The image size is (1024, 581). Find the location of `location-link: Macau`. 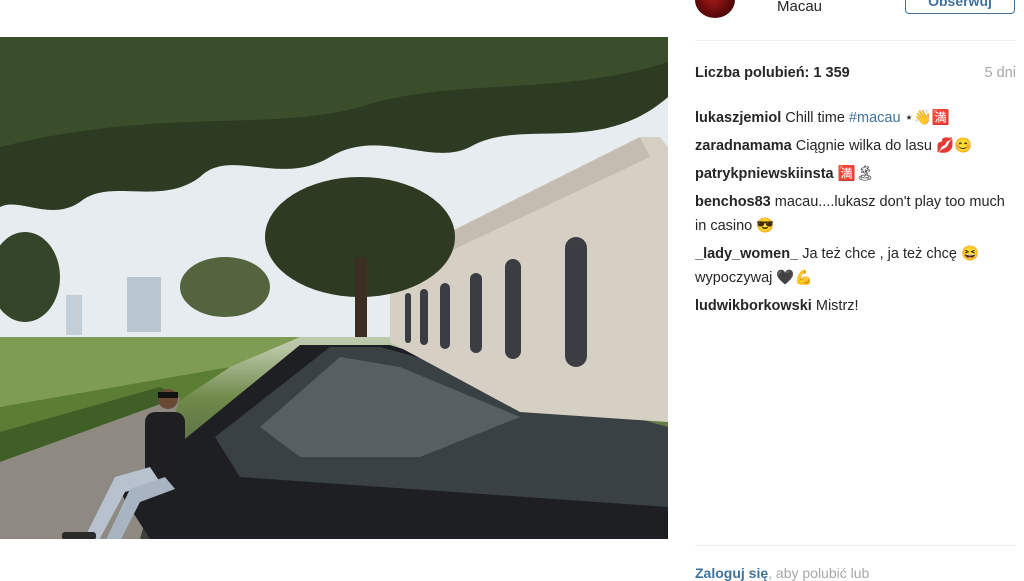

location-link: Macau is located at coordinates (799, 7).